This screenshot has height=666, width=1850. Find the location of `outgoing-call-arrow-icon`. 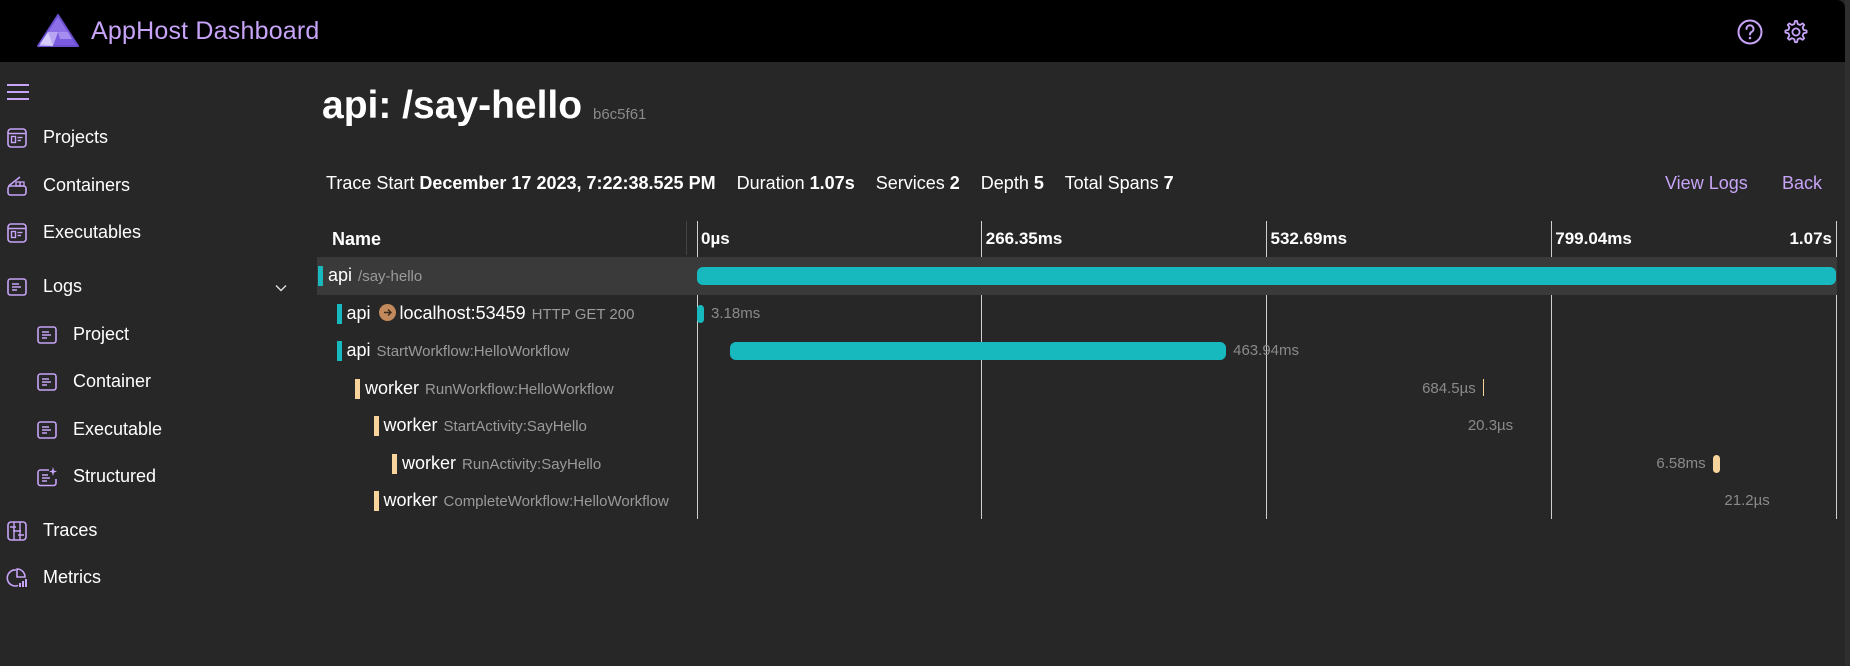

outgoing-call-arrow-icon is located at coordinates (387, 312).